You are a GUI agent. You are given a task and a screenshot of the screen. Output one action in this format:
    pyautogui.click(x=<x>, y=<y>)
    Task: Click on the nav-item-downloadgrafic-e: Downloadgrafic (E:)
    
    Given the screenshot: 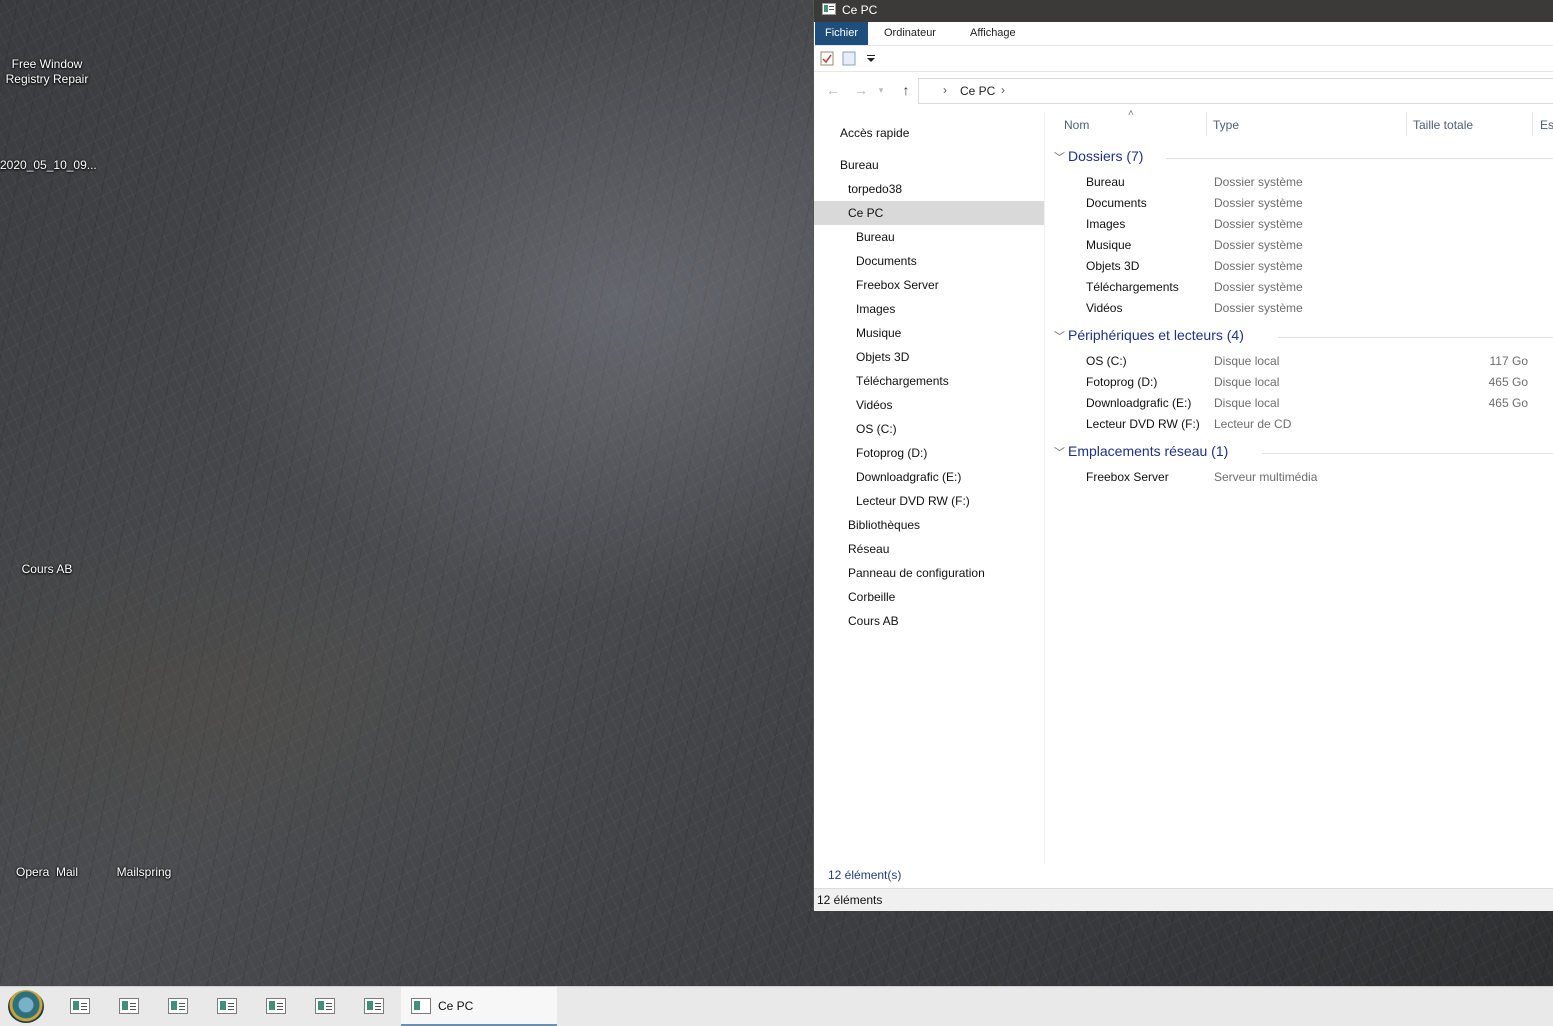 What is the action you would take?
    pyautogui.click(x=929, y=477)
    